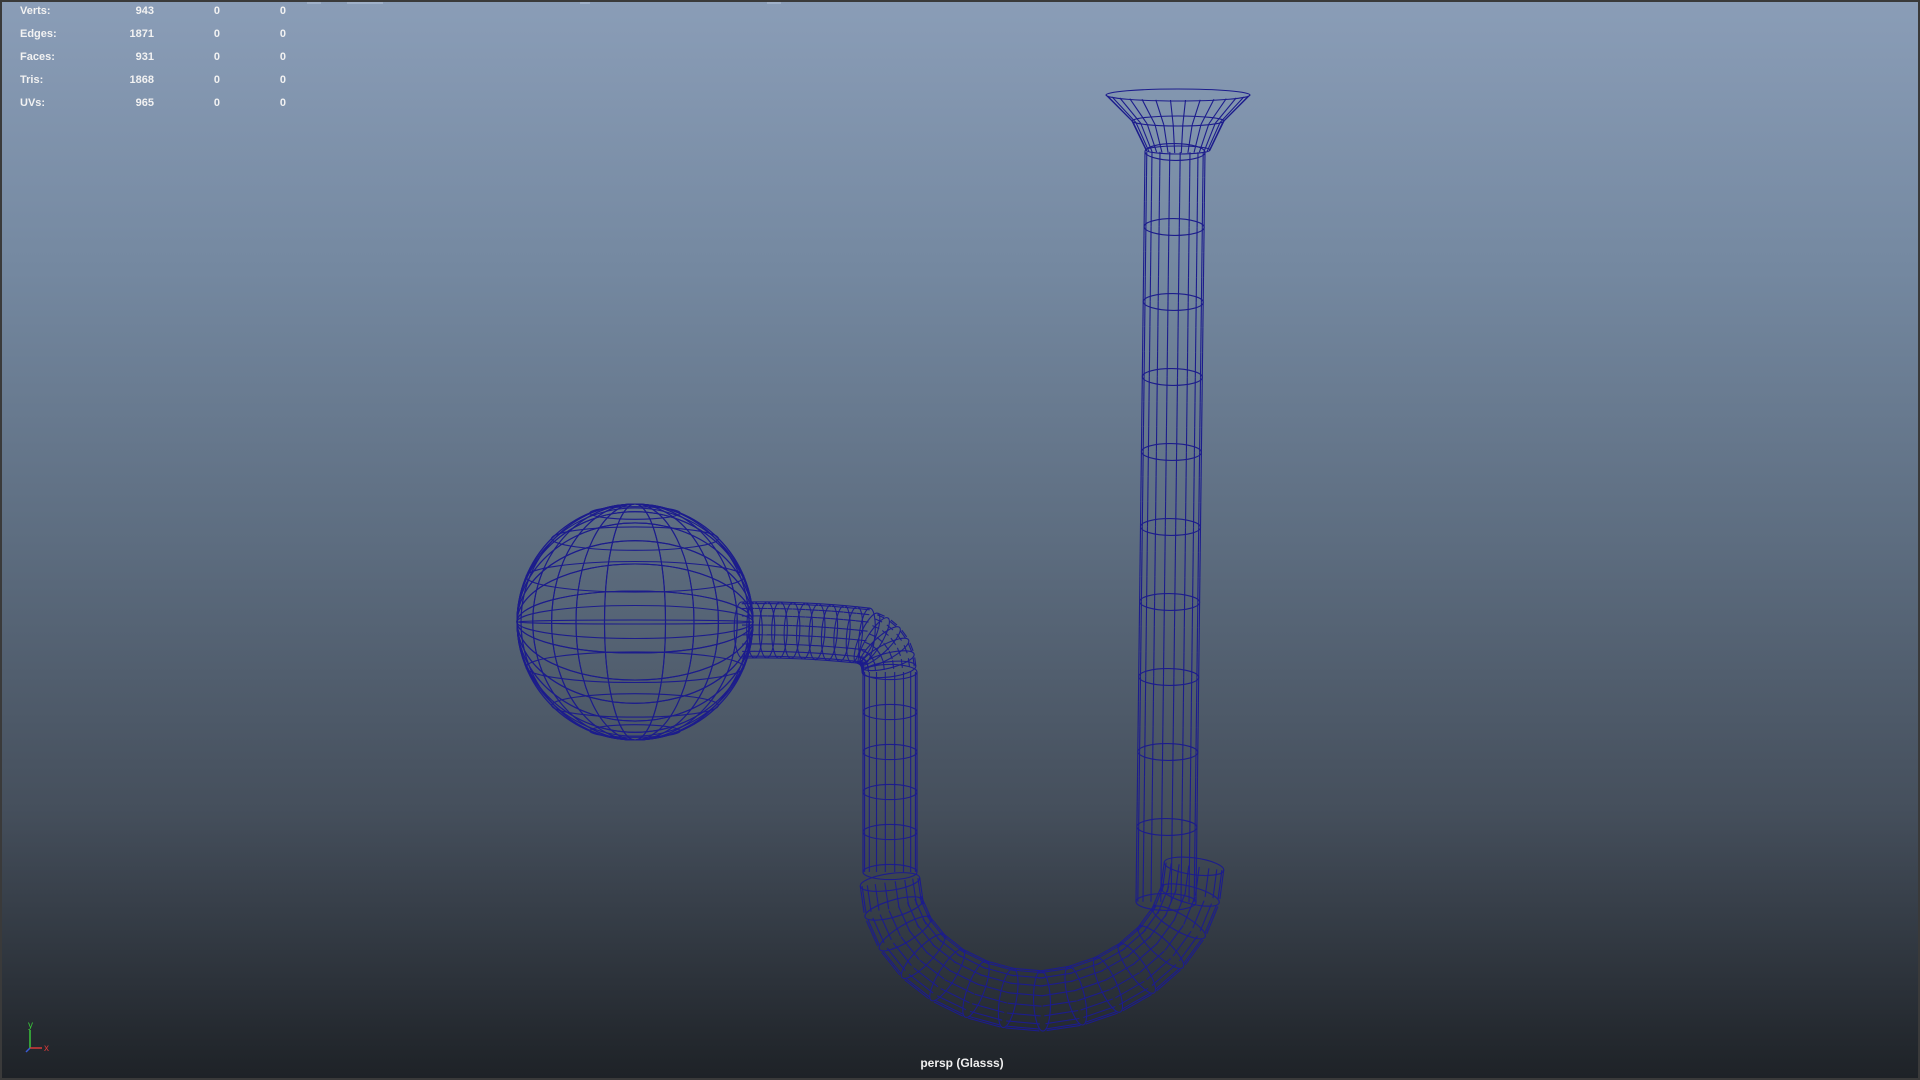  What do you see at coordinates (155, 16) in the screenshot?
I see `hud-row-verts: Verts: 943 0 0` at bounding box center [155, 16].